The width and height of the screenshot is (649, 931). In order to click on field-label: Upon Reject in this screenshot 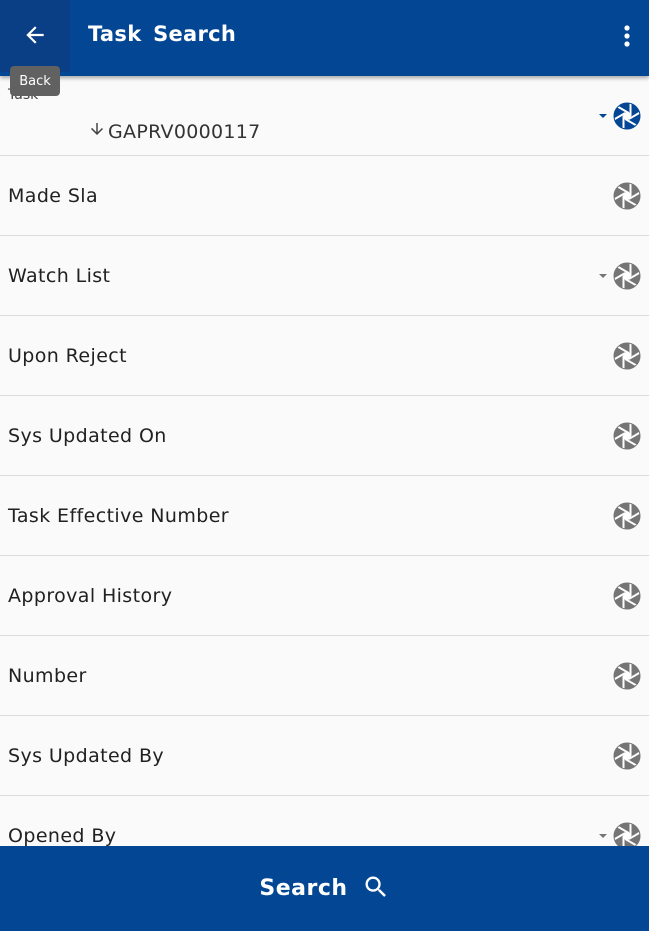, I will do `click(67, 355)`.